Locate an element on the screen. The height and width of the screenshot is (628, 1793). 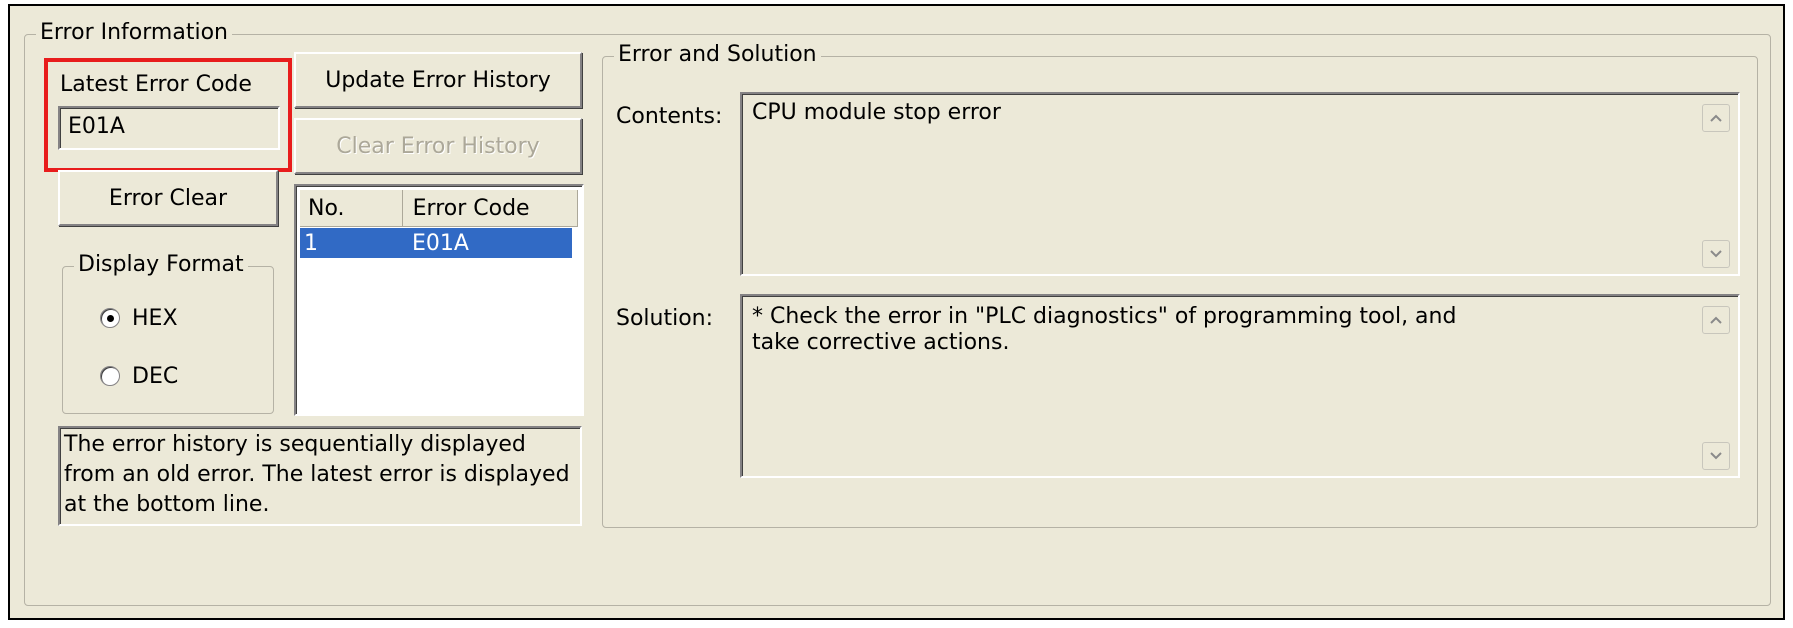
error-history-header: No. Error Code is located at coordinates (439, 208).